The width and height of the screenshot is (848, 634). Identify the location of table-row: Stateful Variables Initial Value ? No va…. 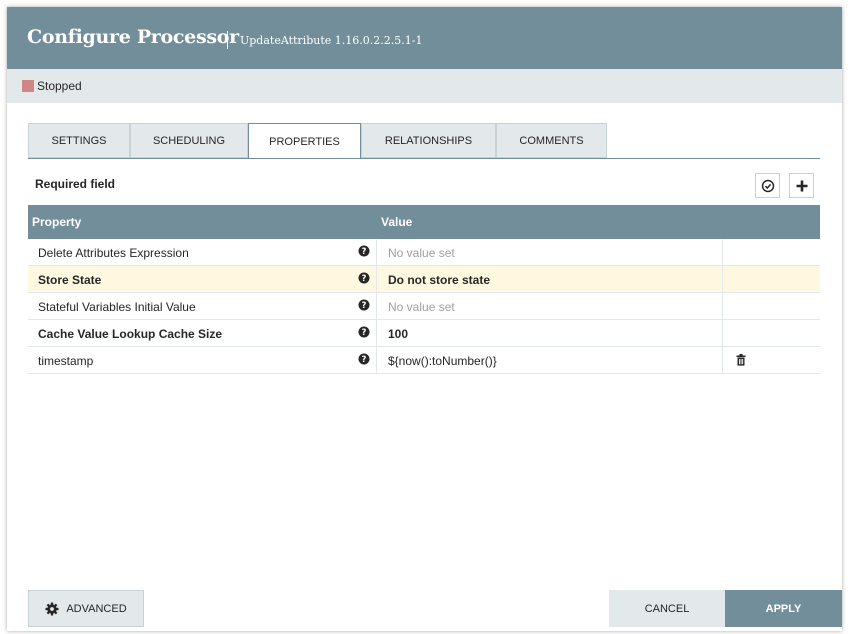
(424, 306).